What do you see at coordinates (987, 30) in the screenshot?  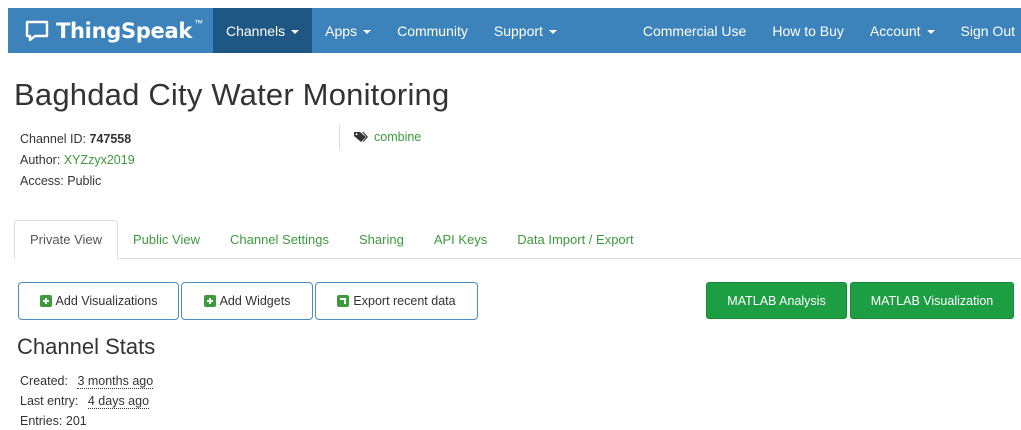 I see `nav-sign-out-label: Sign Out` at bounding box center [987, 30].